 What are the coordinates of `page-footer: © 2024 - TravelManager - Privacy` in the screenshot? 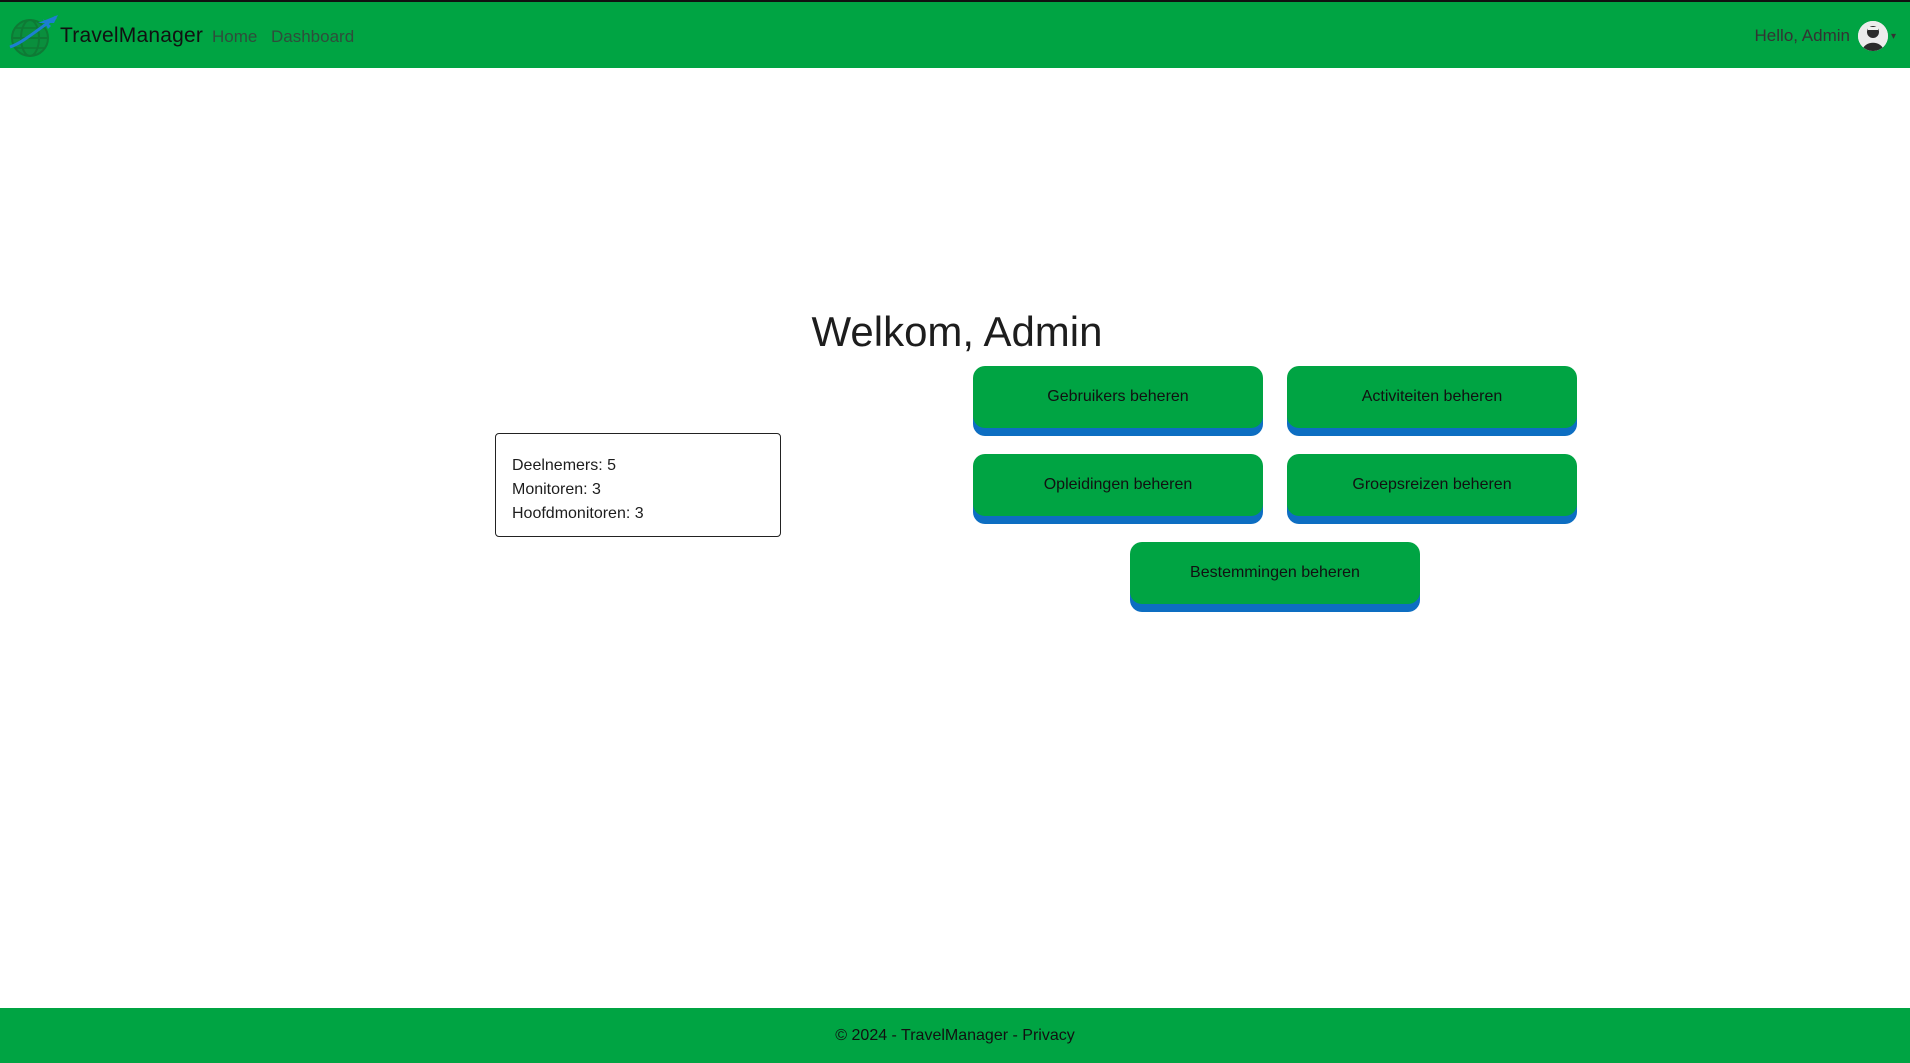 It's located at (955, 1035).